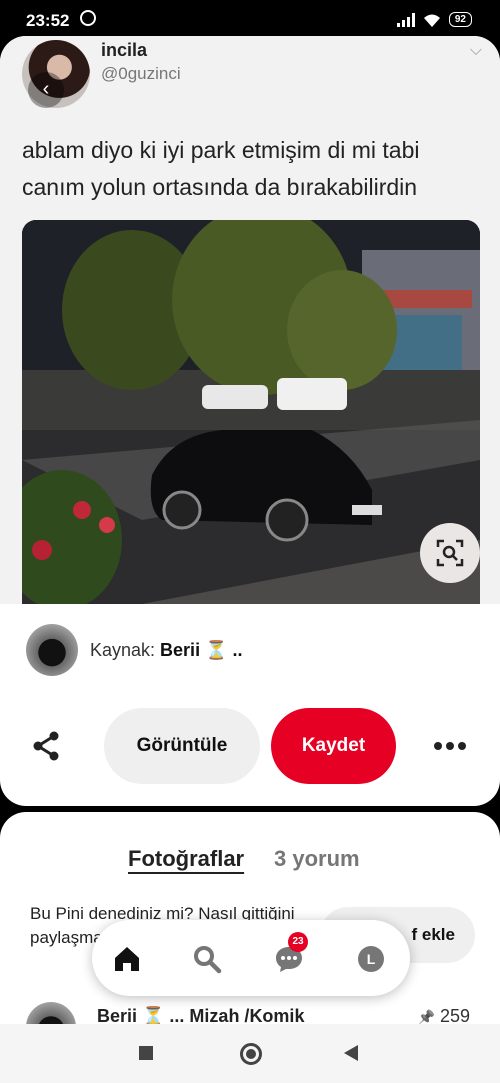 This screenshot has width=500, height=1083. I want to click on nav-search, so click(207, 959).